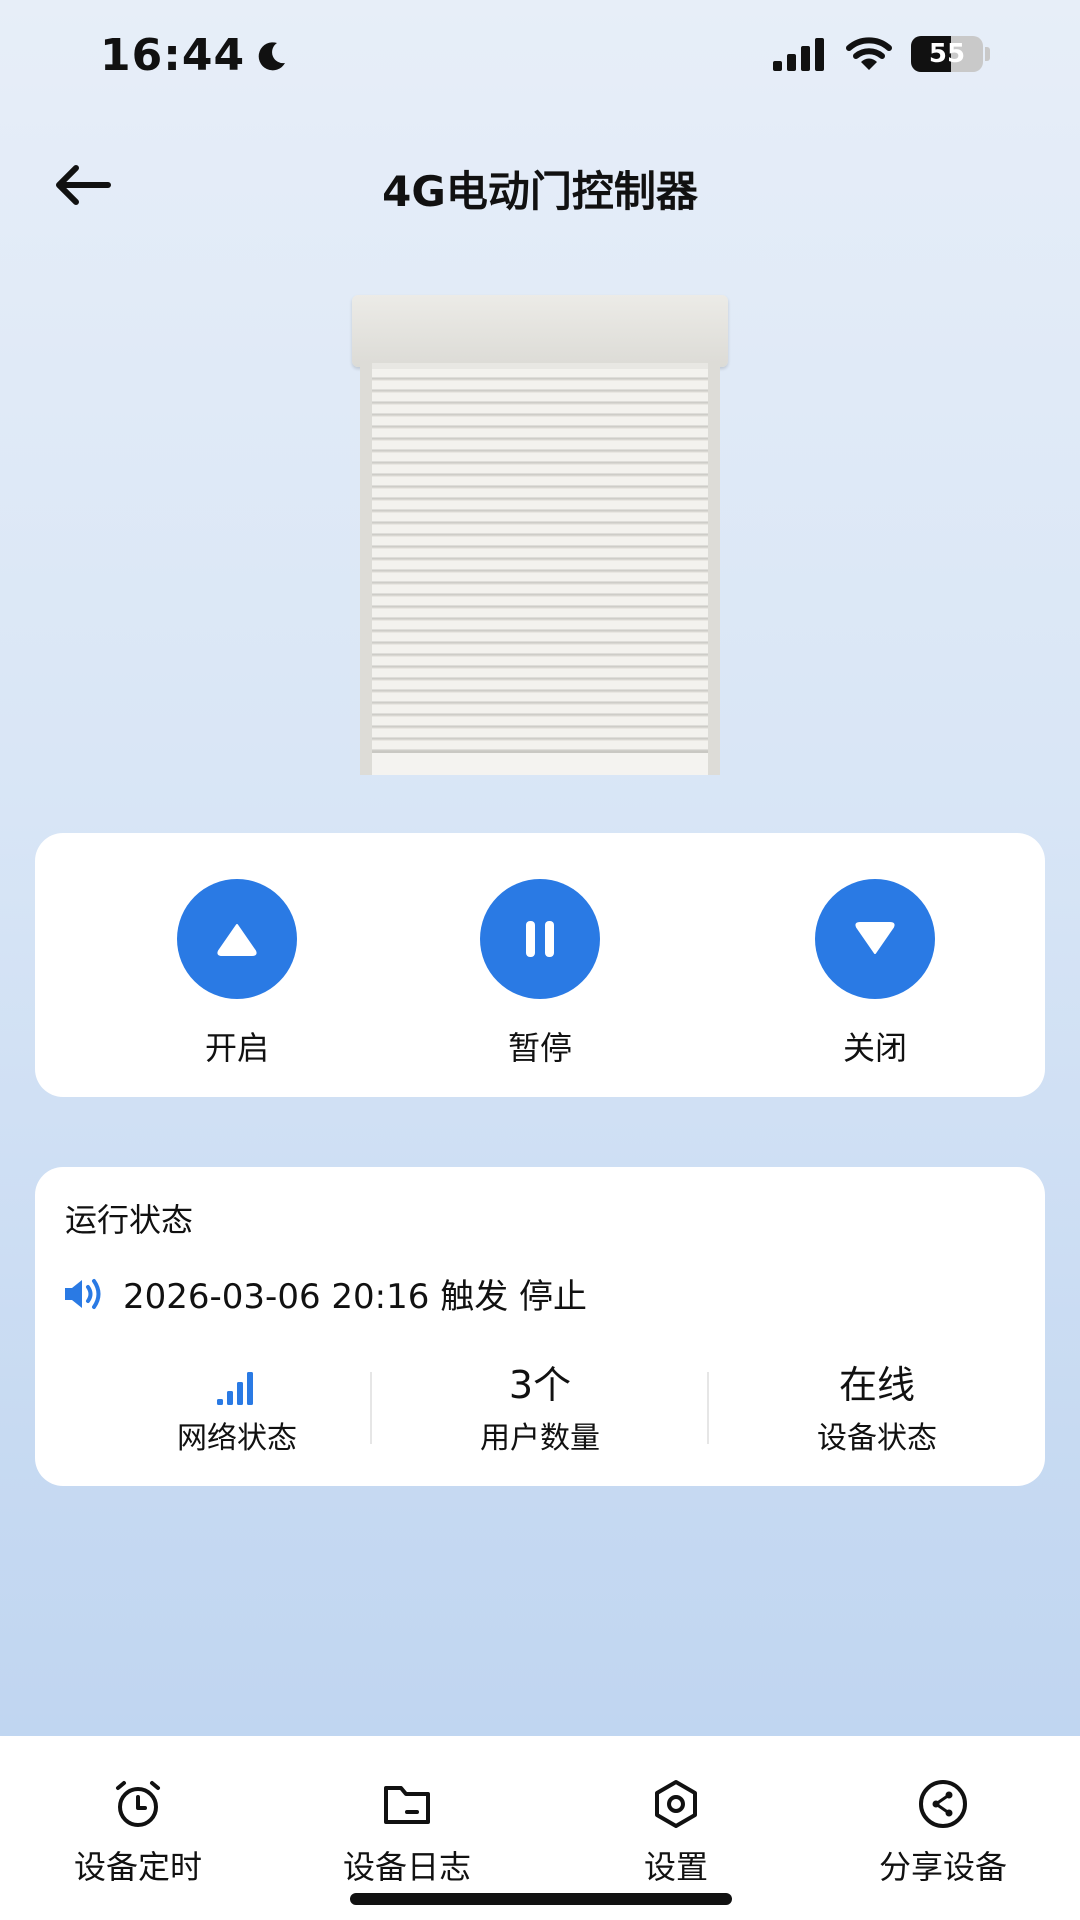  Describe the element at coordinates (675, 1867) in the screenshot. I see `tab-label: 设置` at that location.